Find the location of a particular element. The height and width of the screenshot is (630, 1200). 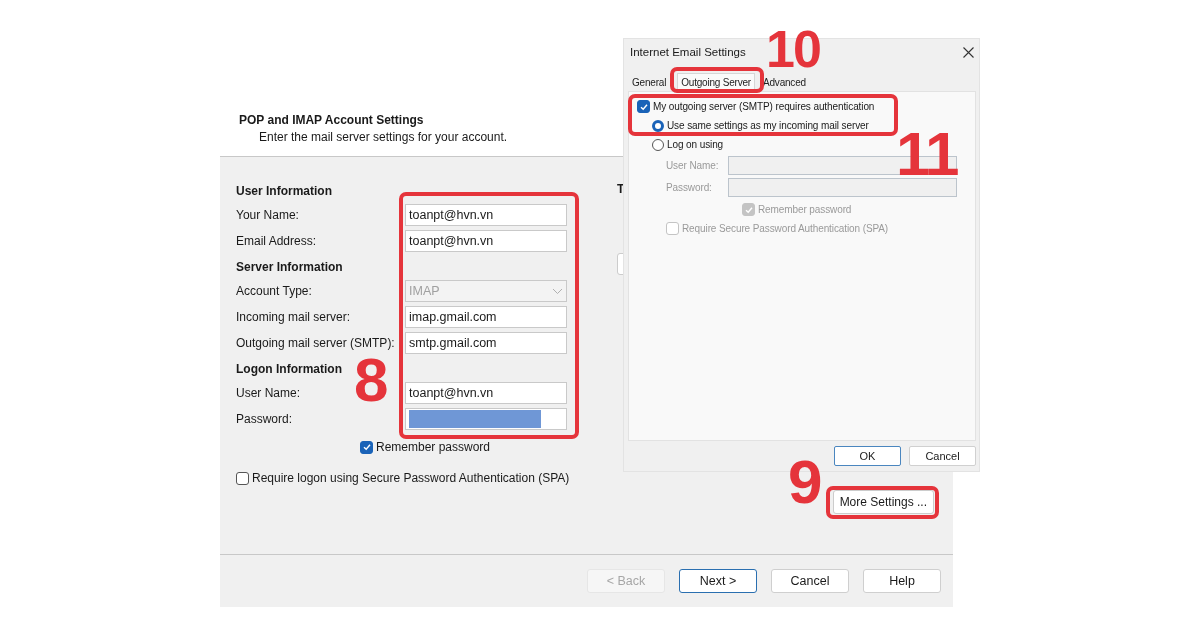

dialog-button: Cancel is located at coordinates (942, 456).